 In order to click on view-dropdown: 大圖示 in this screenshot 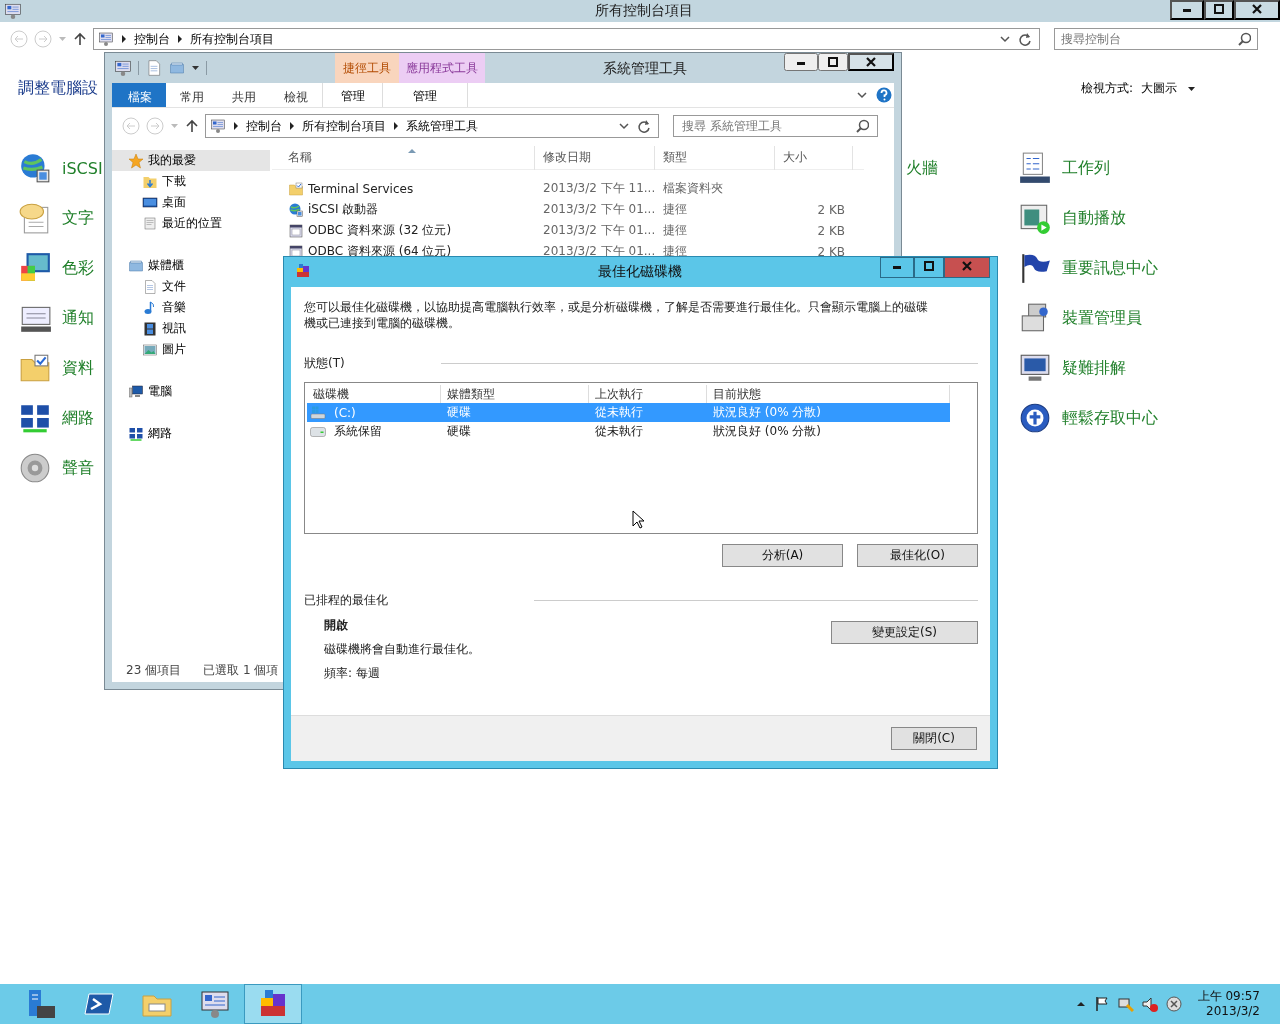, I will do `click(1168, 88)`.